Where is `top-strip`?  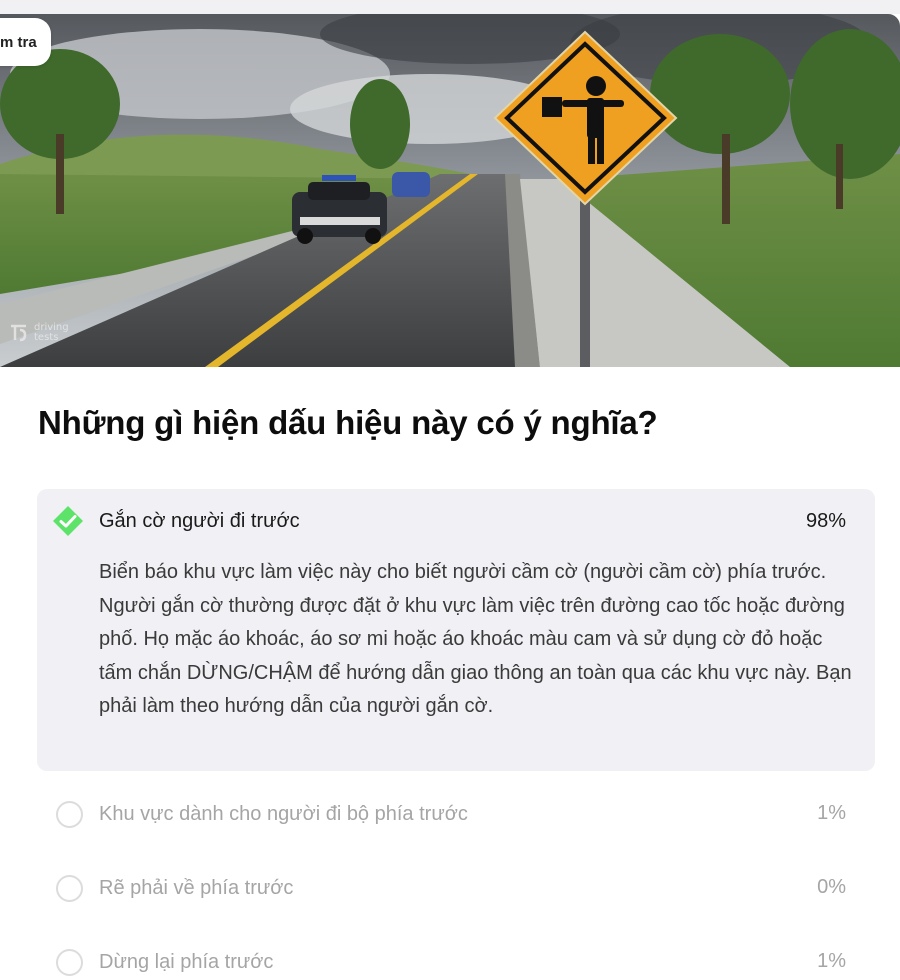
top-strip is located at coordinates (450, 7).